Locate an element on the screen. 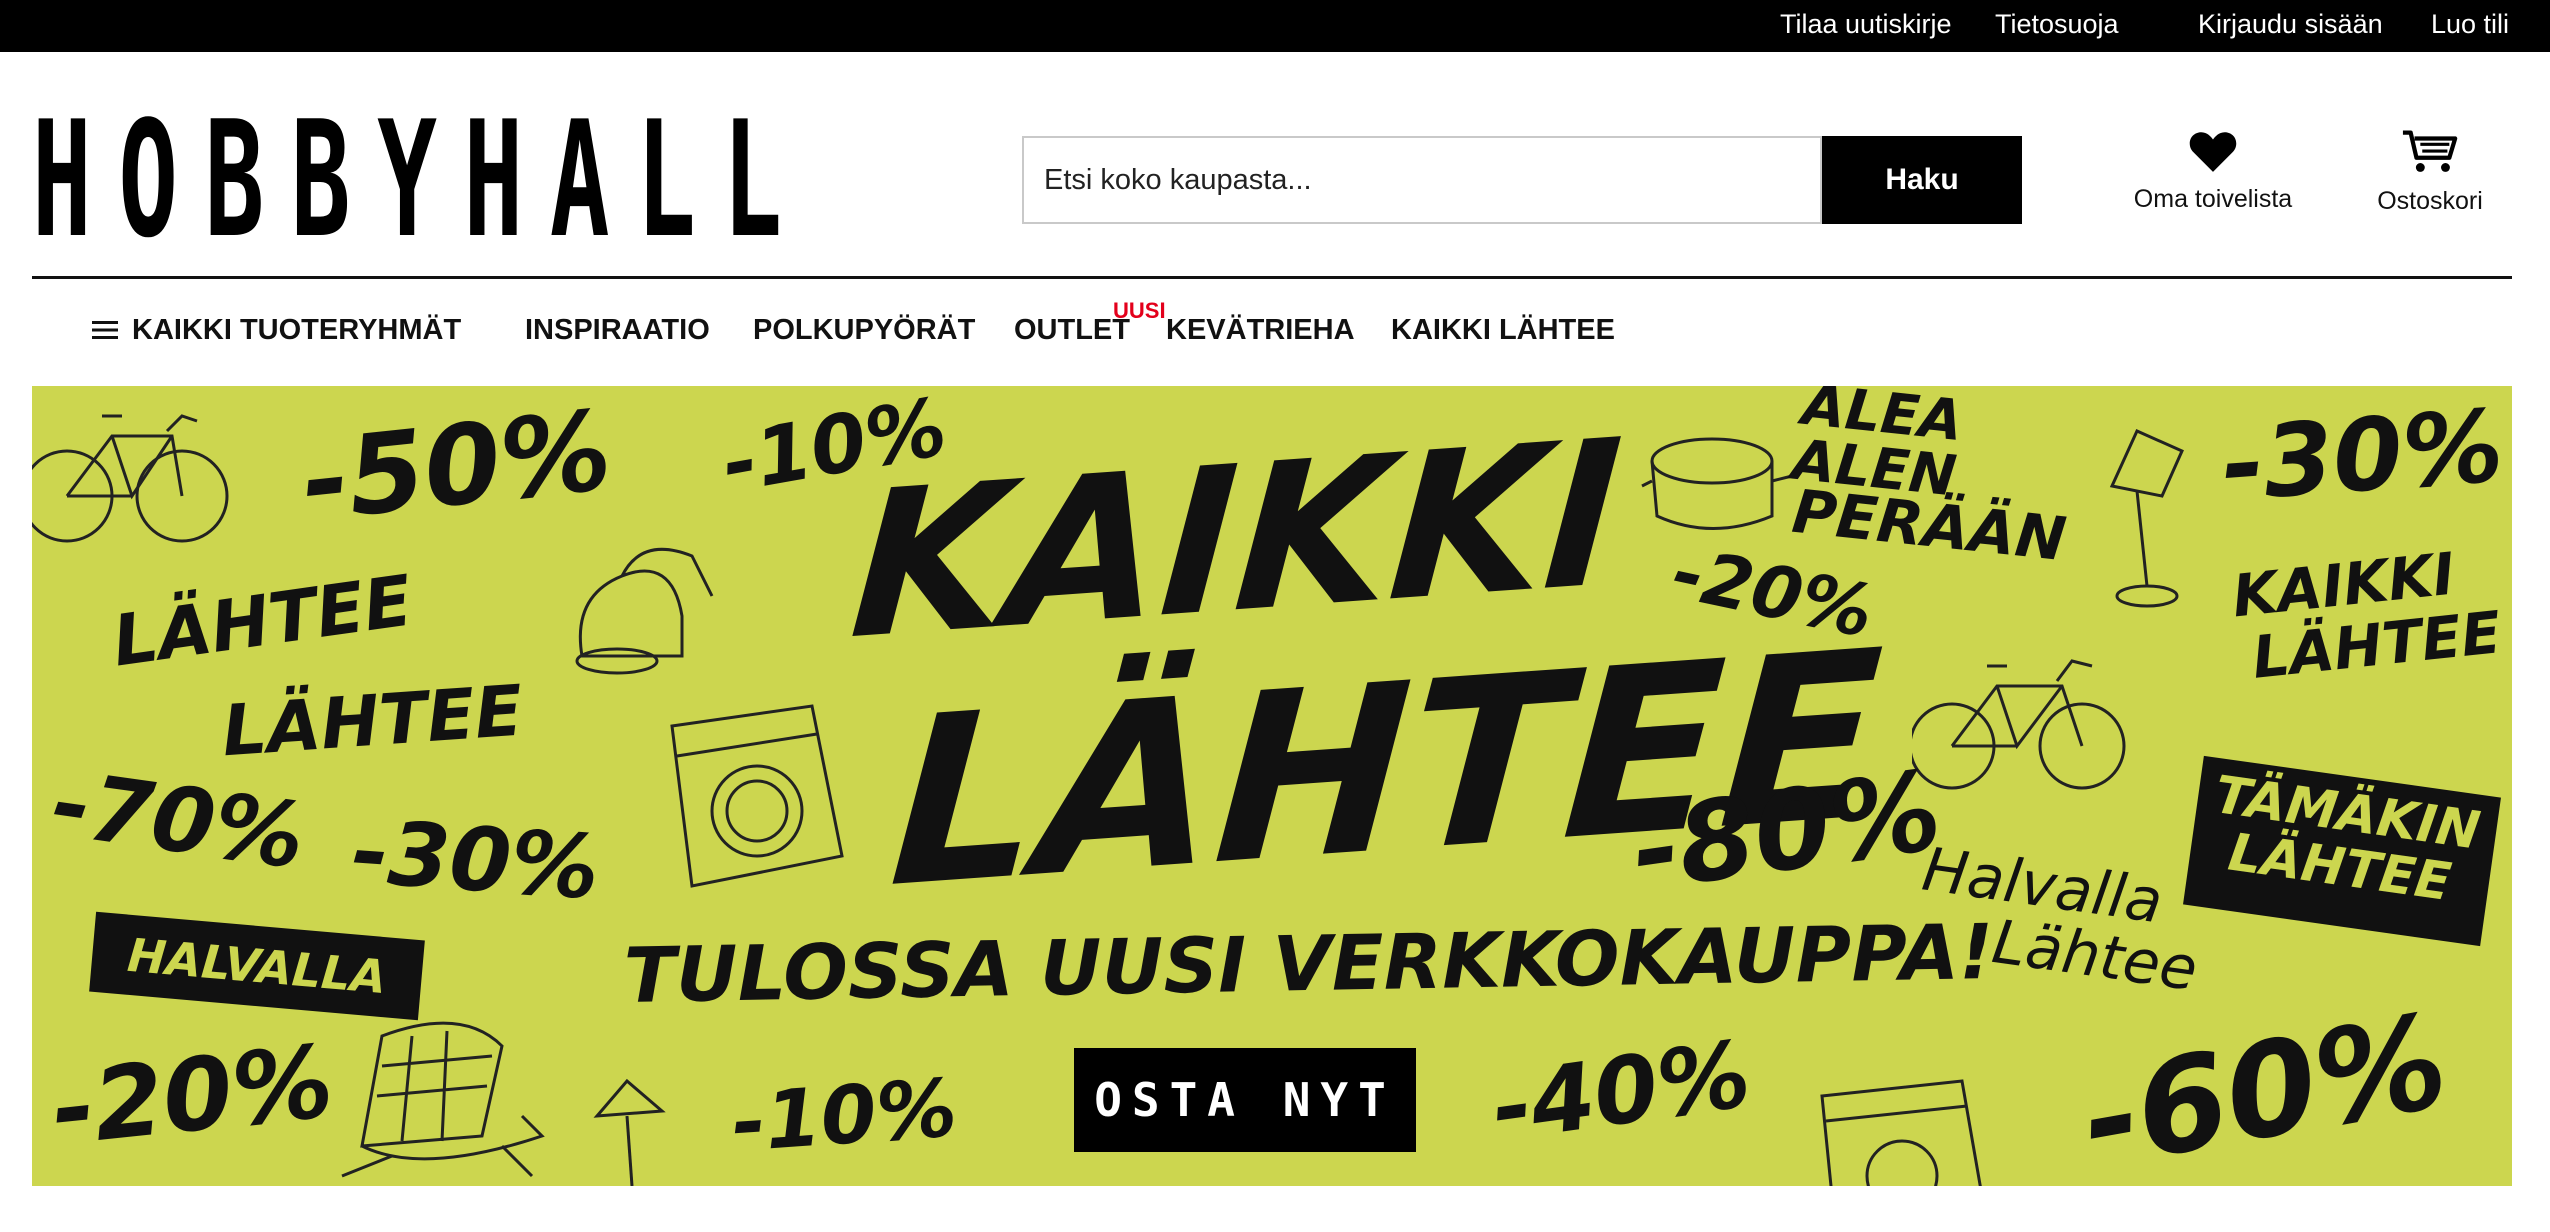  shop-now-button: OSTA NYT is located at coordinates (1245, 1100).